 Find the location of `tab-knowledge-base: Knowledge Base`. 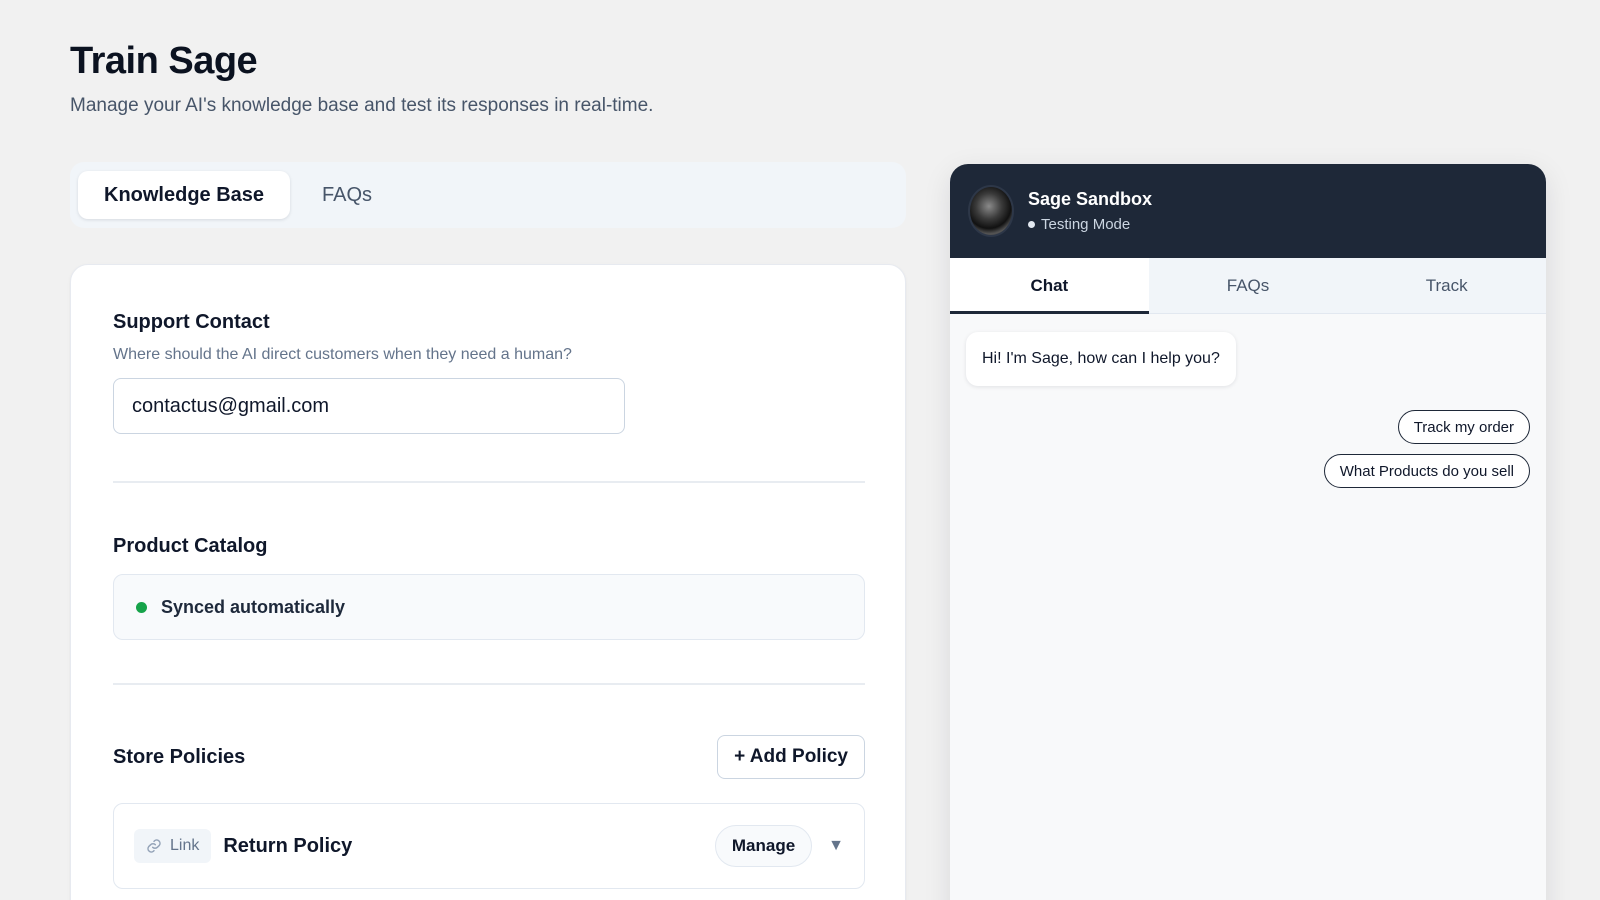

tab-knowledge-base: Knowledge Base is located at coordinates (184, 195).